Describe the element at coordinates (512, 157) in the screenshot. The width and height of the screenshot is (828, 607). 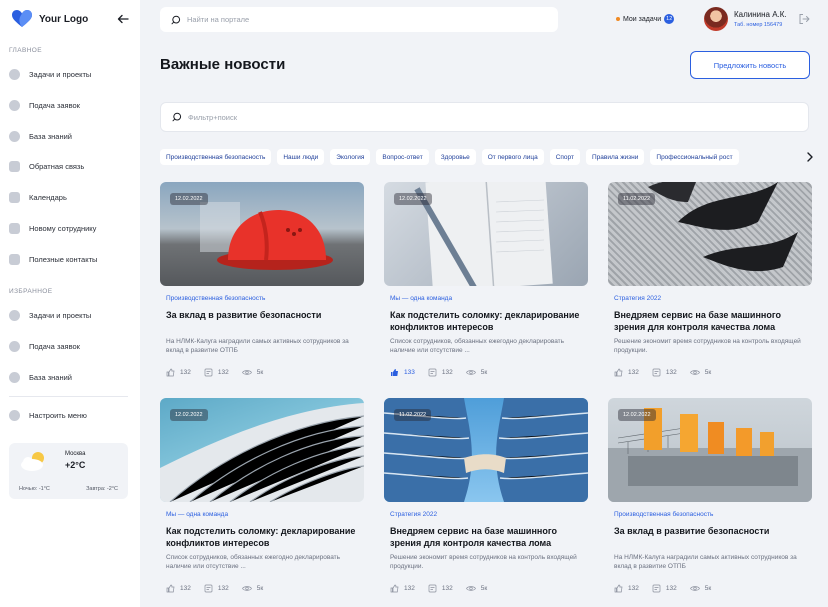
I see `category-chip: От первого лица` at that location.